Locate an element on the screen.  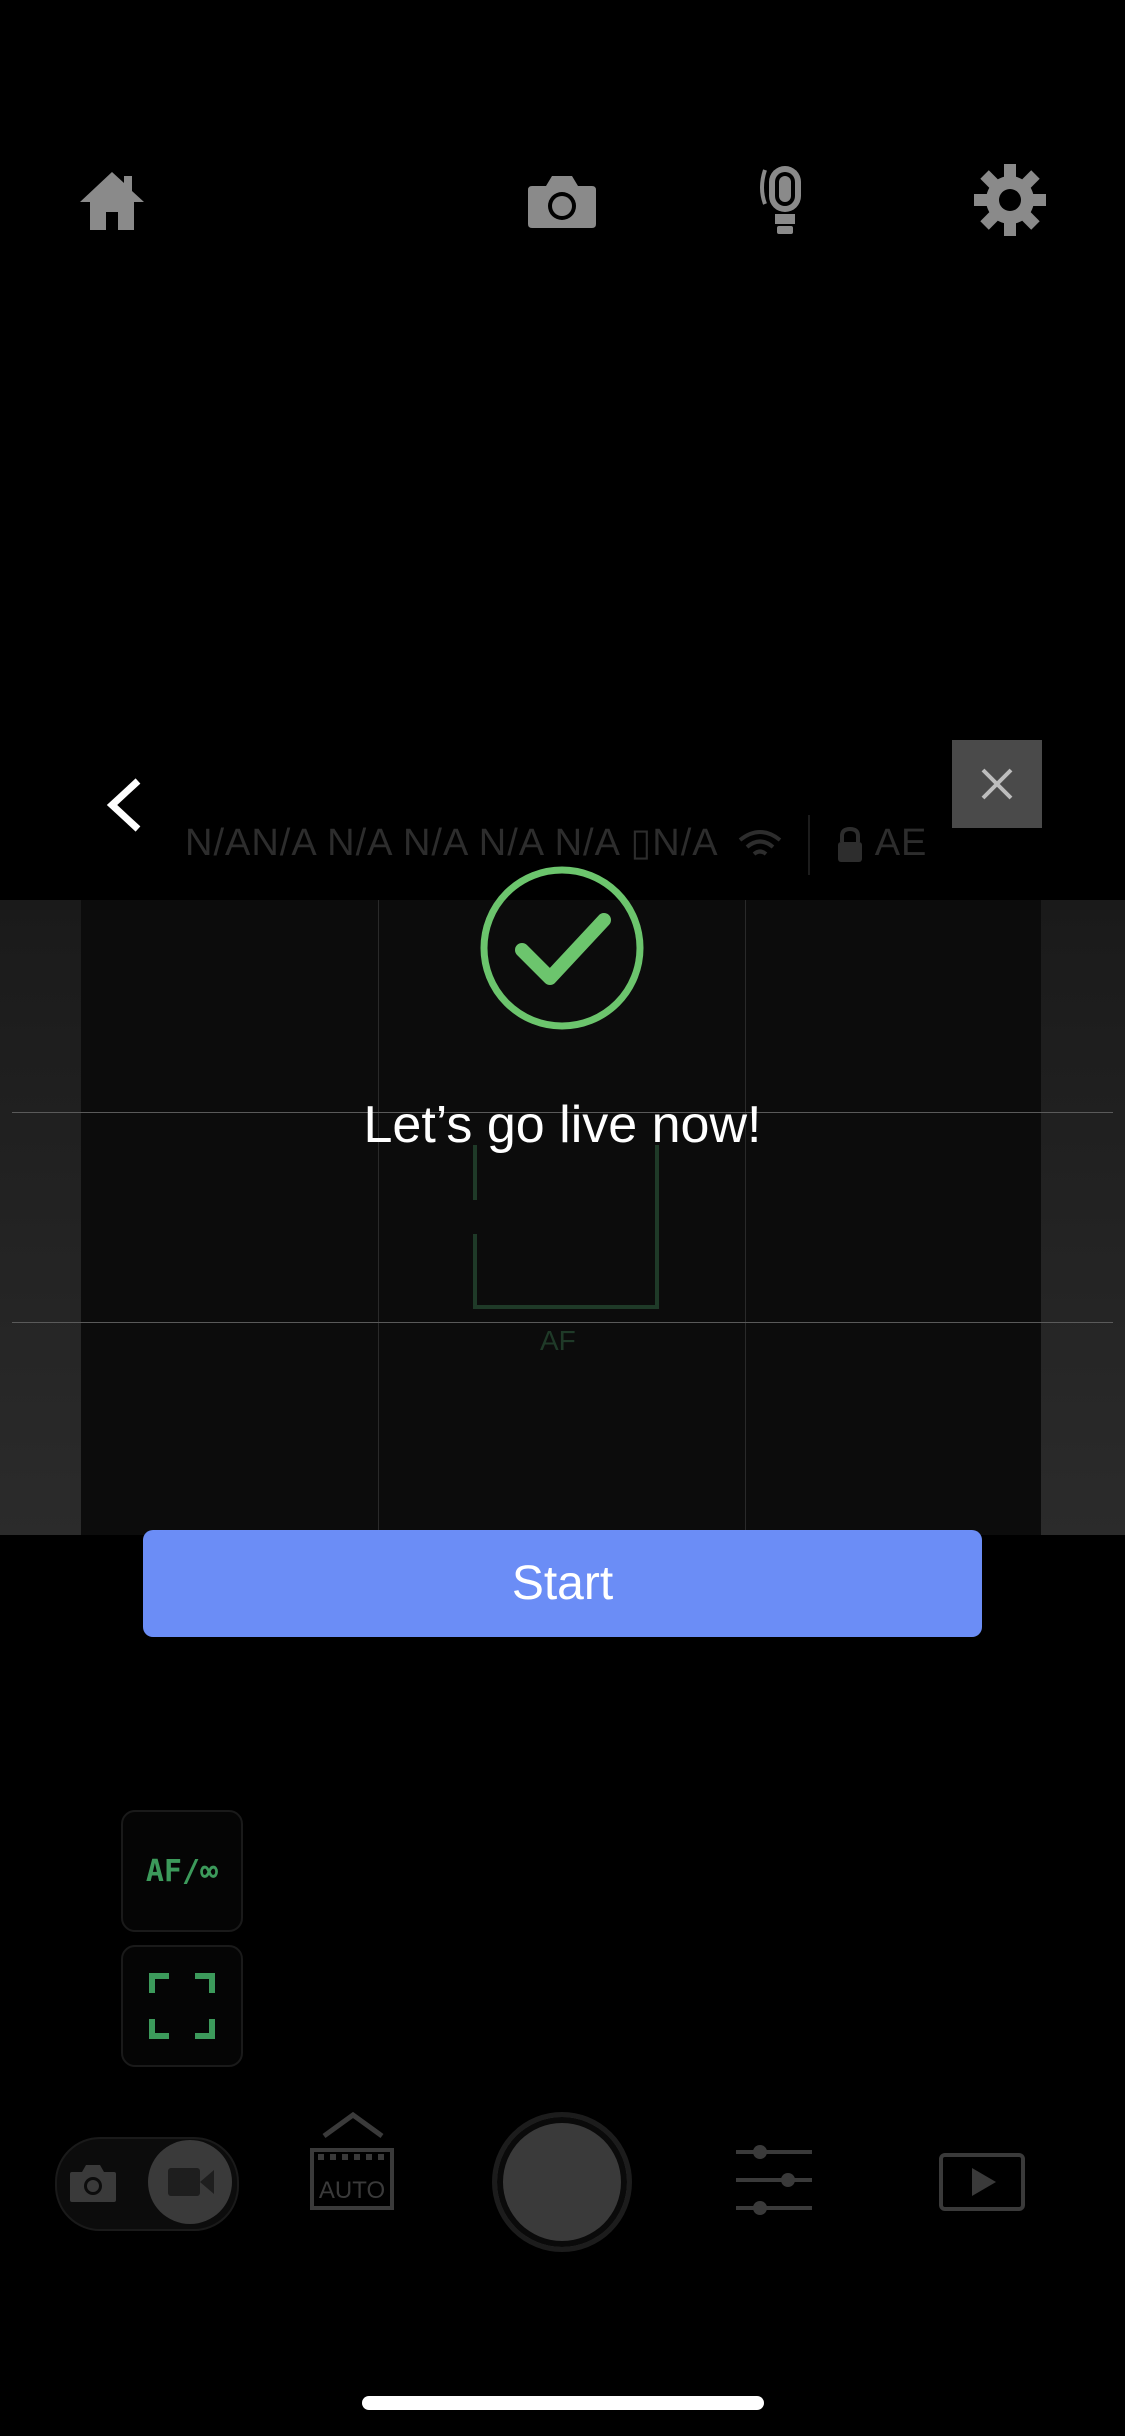
wifi-icon is located at coordinates (760, 843).